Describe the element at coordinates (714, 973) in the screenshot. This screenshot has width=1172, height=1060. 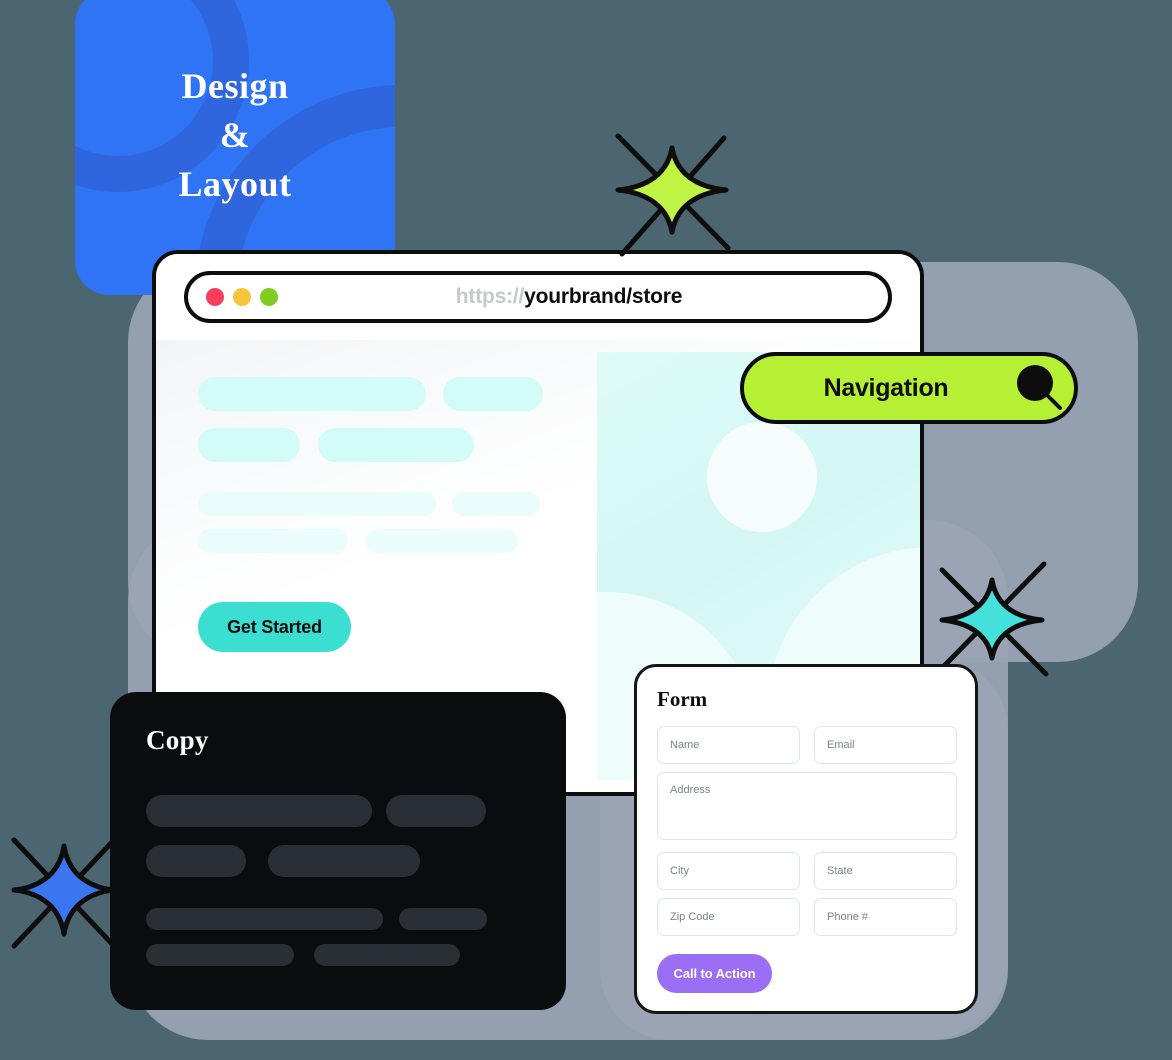
I see `call-to-action-button: Call to Action` at that location.